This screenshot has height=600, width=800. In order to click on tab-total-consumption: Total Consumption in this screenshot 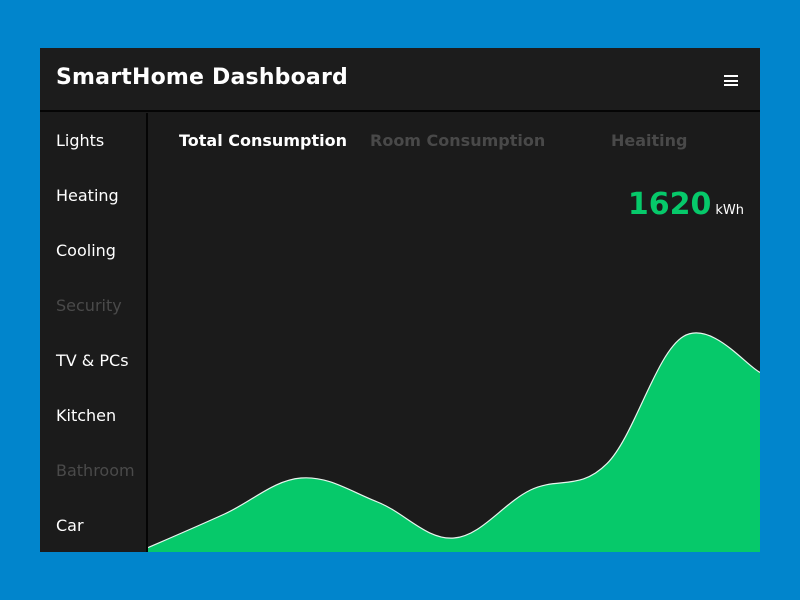, I will do `click(263, 140)`.